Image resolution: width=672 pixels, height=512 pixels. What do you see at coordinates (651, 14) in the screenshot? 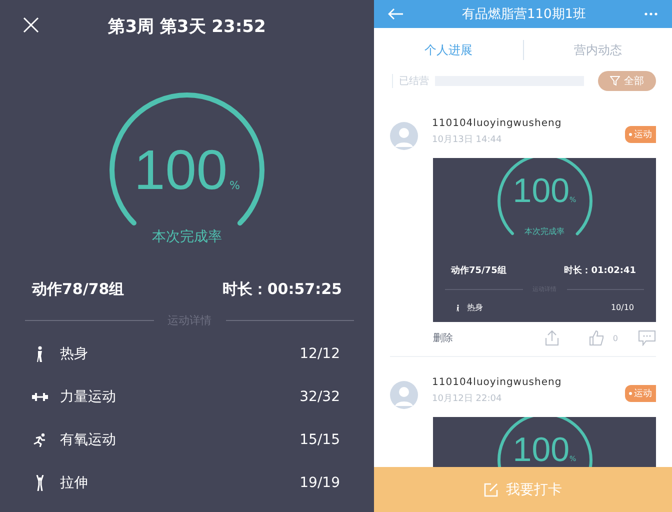
I see `more-icon` at bounding box center [651, 14].